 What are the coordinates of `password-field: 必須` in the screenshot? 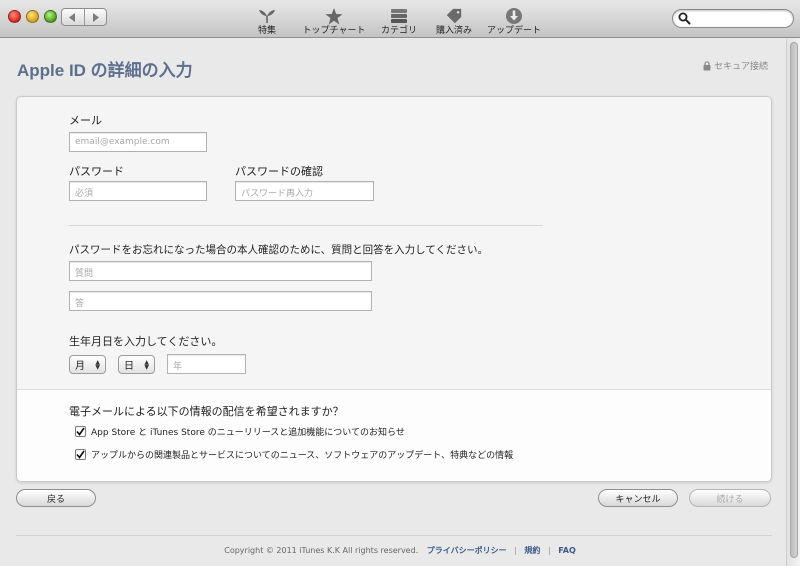 It's located at (138, 191).